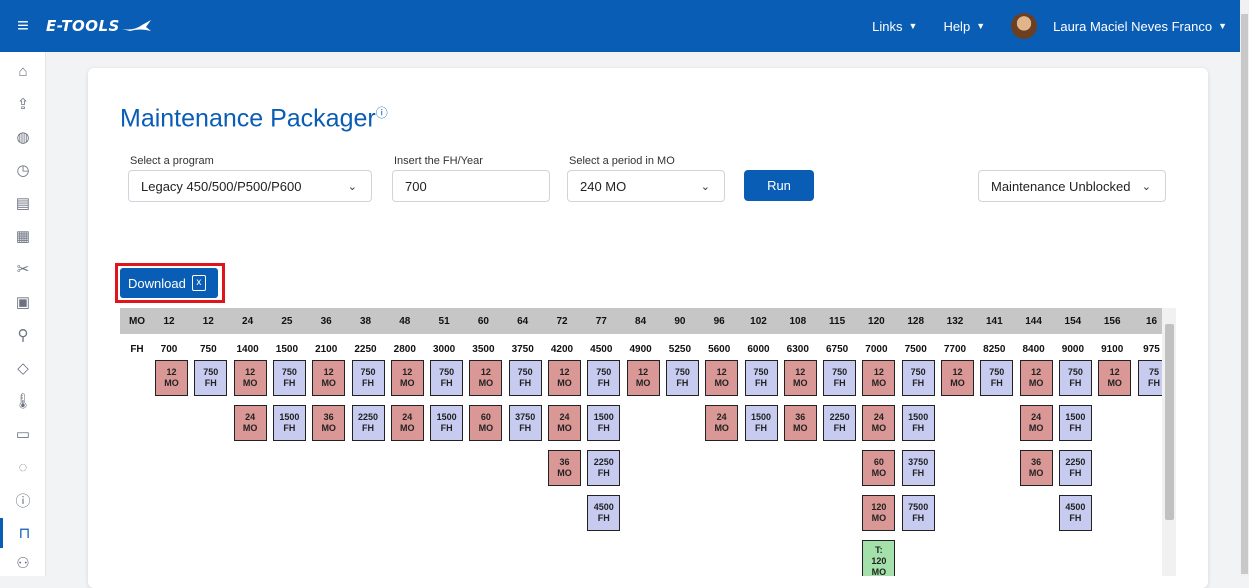 The height and width of the screenshot is (588, 1249). What do you see at coordinates (23, 302) in the screenshot?
I see `badge-icon: ▣` at bounding box center [23, 302].